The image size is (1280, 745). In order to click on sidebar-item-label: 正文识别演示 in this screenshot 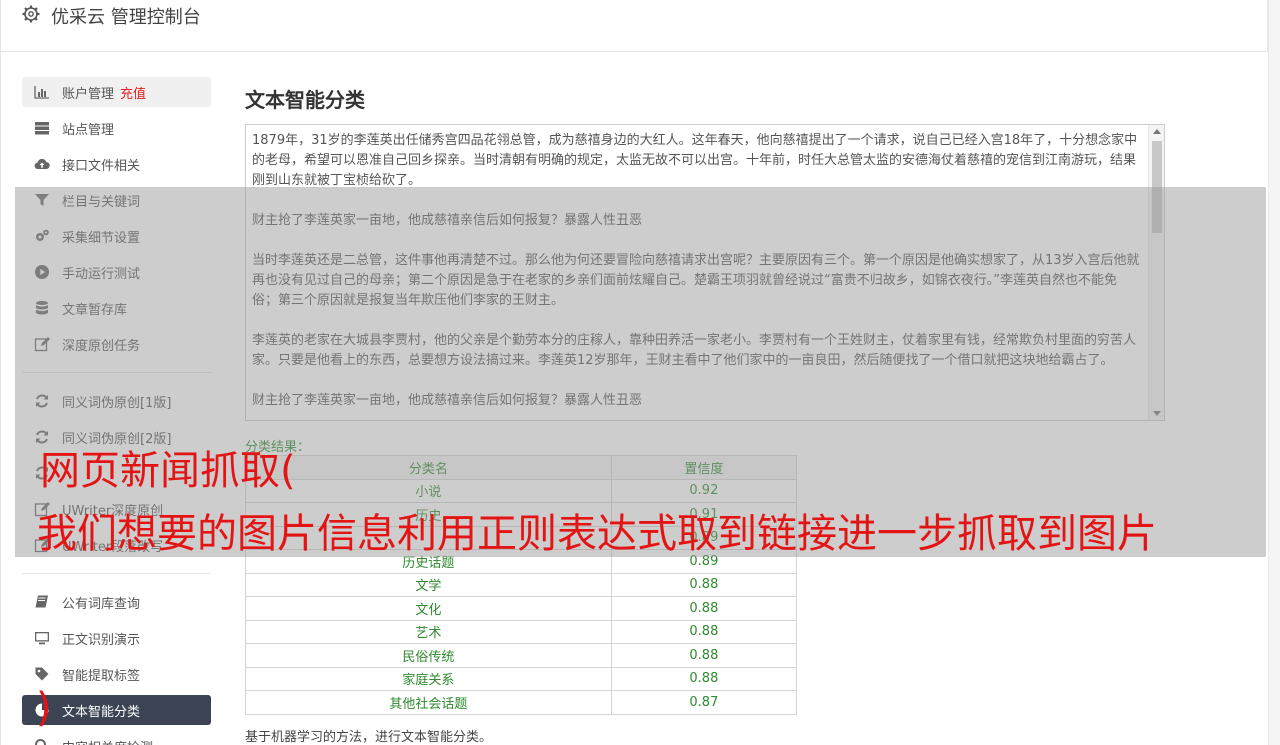, I will do `click(101, 640)`.